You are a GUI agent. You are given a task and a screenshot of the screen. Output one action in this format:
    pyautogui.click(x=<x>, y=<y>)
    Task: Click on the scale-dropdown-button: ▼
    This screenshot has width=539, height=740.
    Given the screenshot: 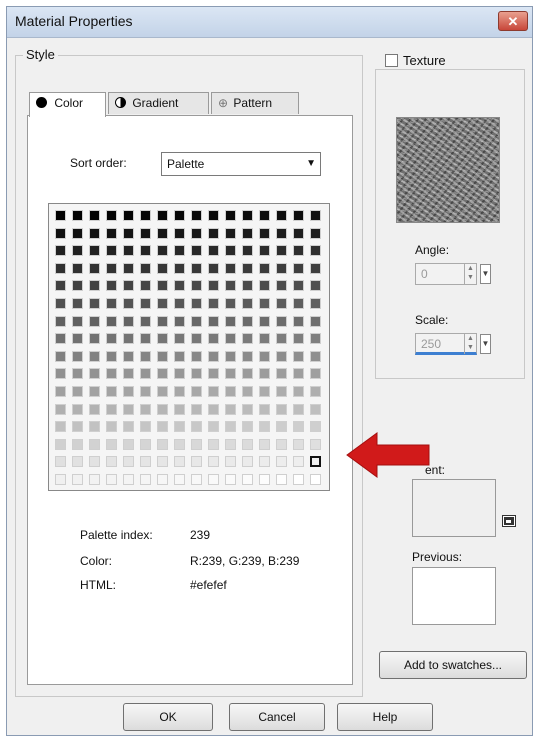 What is the action you would take?
    pyautogui.click(x=485, y=344)
    